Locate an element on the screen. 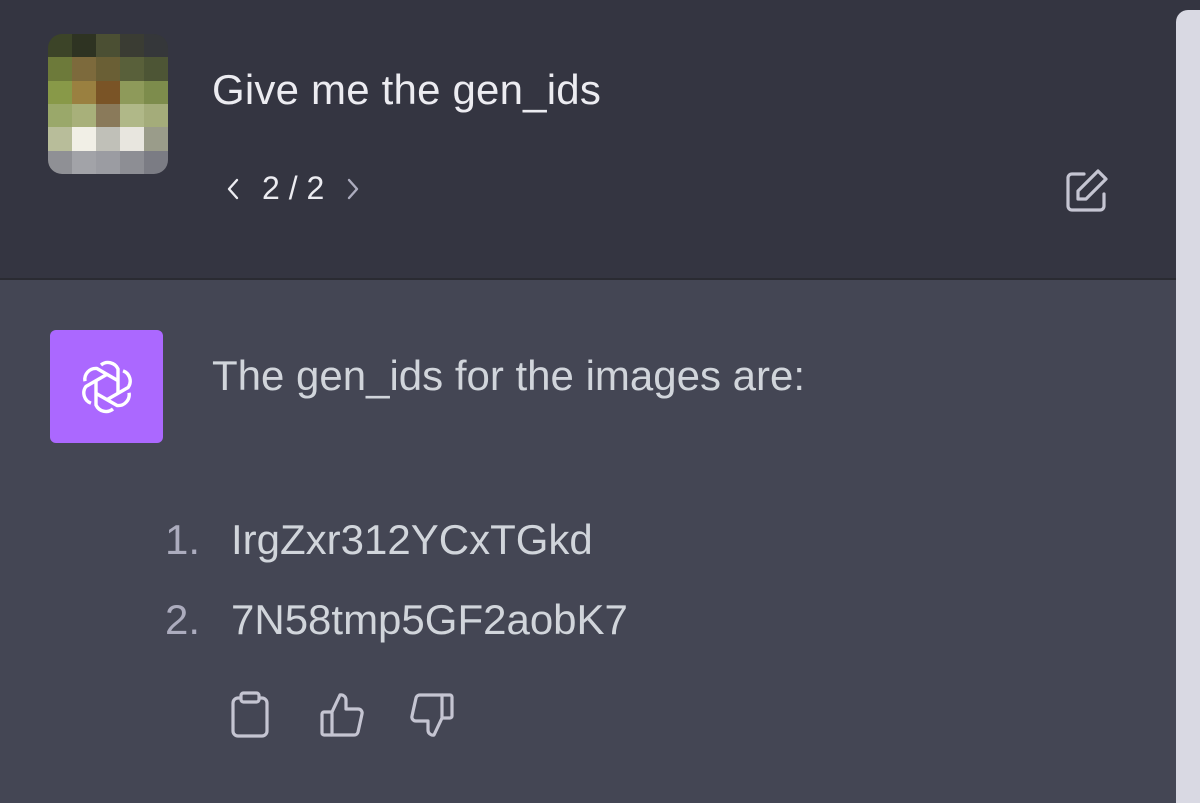 This screenshot has height=803, width=1200. openai-logo-icon is located at coordinates (106, 386).